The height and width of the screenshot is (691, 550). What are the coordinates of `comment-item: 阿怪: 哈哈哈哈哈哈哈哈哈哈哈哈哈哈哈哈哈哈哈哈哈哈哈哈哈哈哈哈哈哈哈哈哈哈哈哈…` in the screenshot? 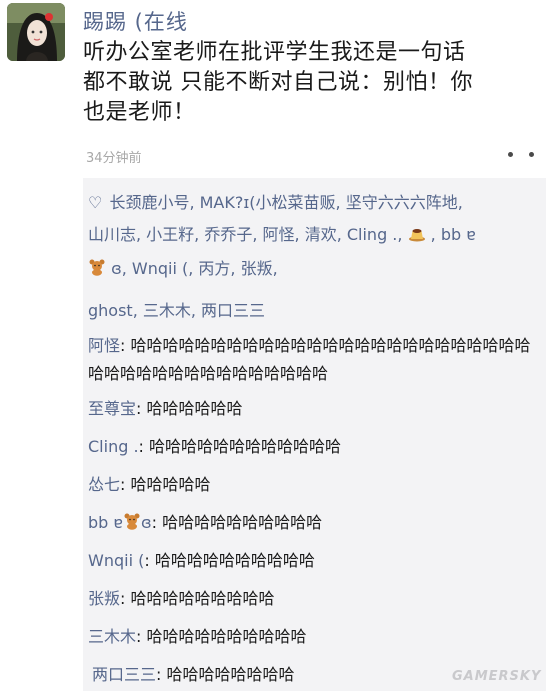 It's located at (317, 360).